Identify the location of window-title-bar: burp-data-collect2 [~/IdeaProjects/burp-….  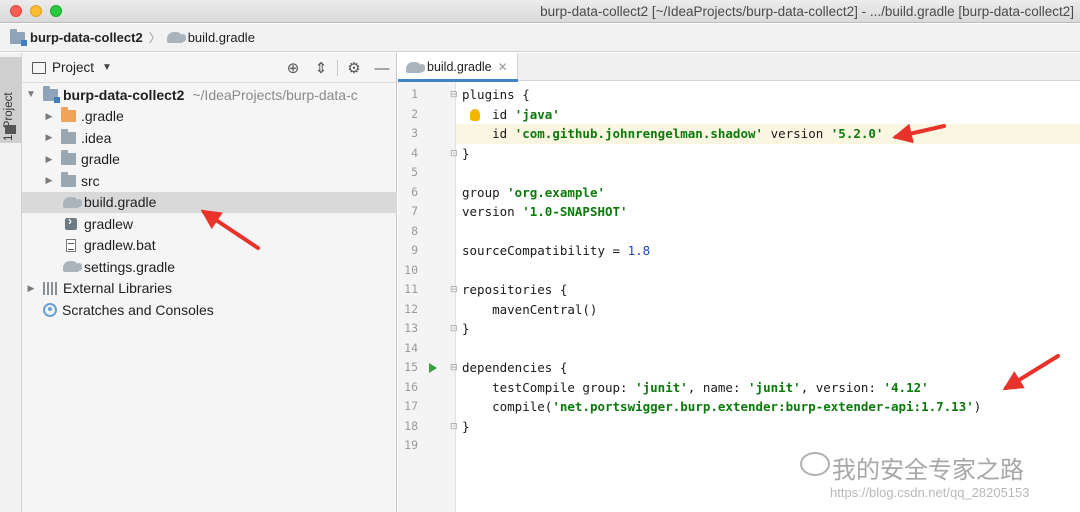
(540, 11).